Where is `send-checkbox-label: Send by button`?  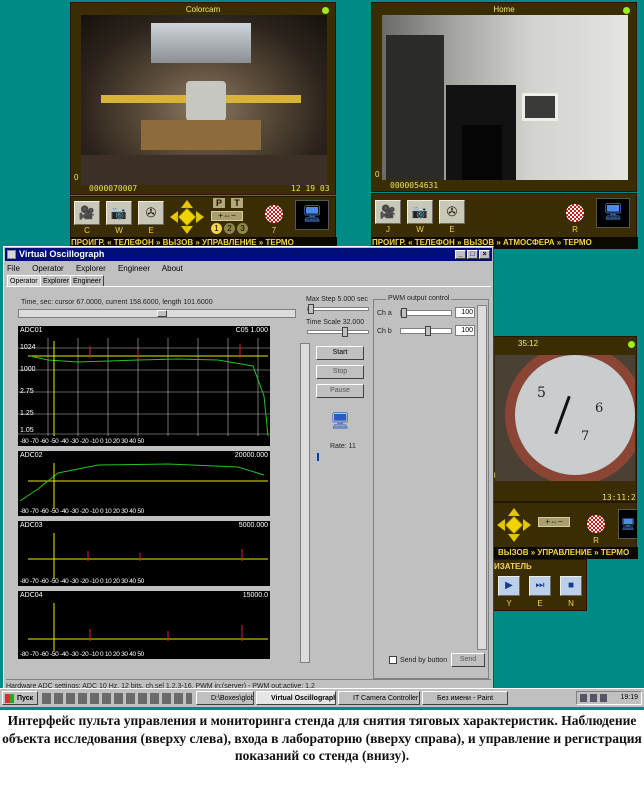
send-checkbox-label: Send by button is located at coordinates (424, 660).